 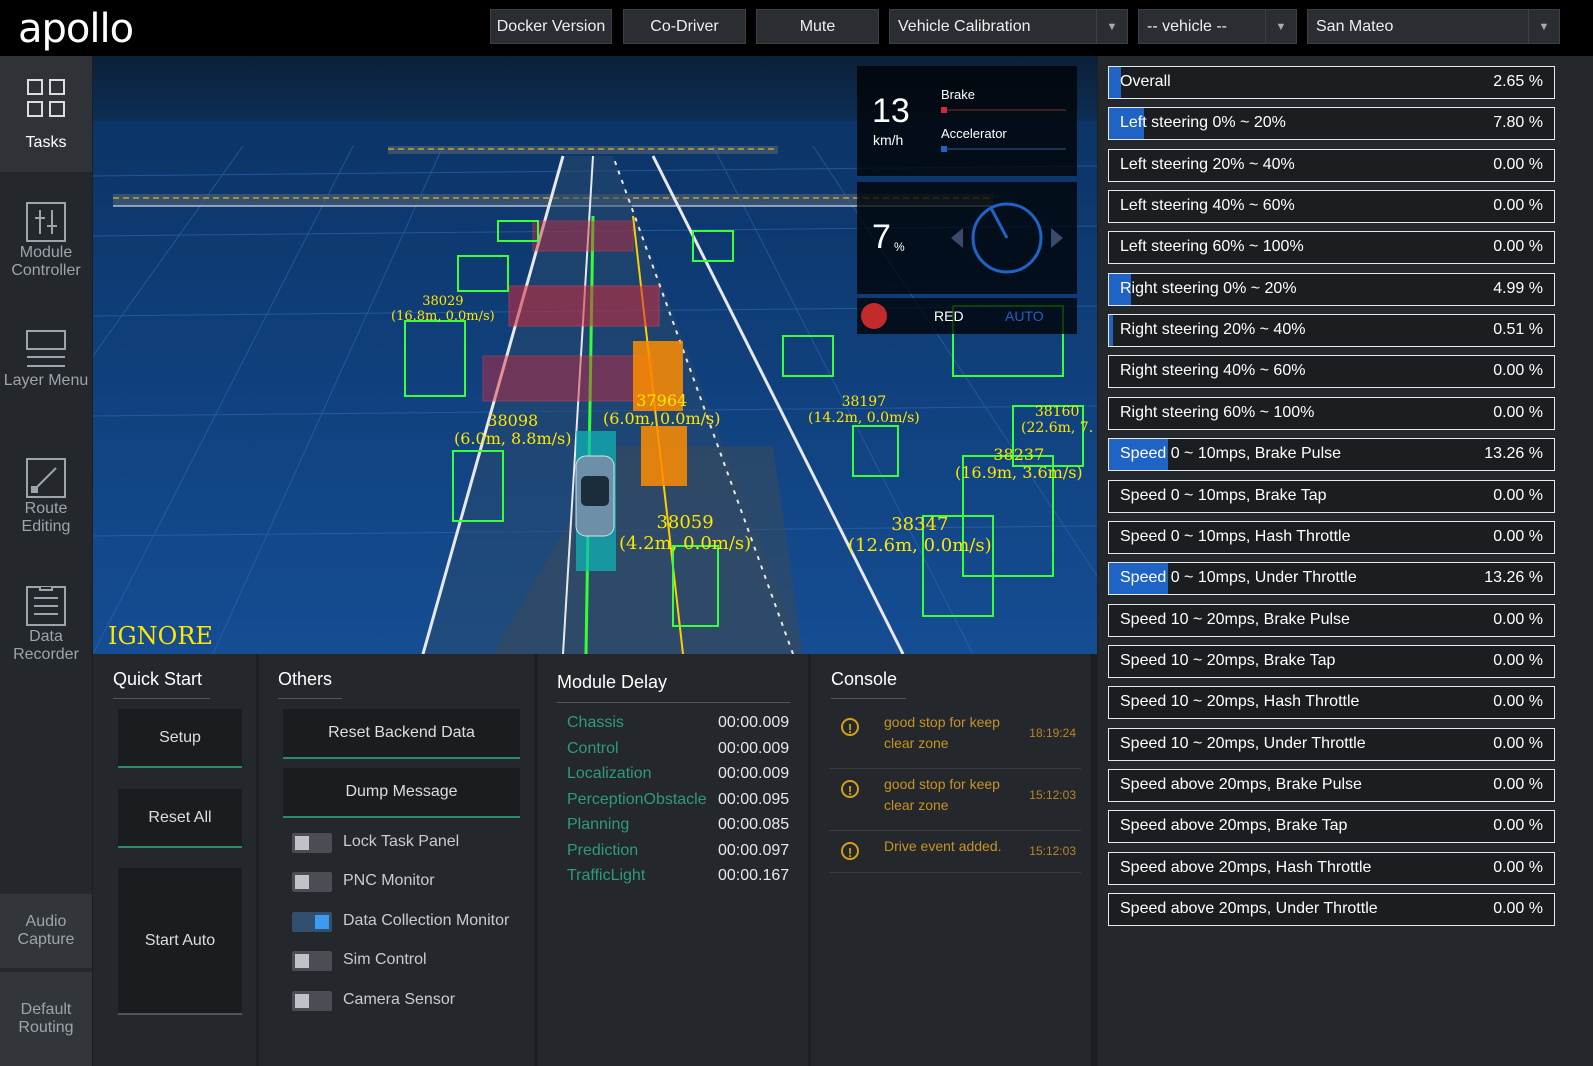 I want to click on progress-row-label: Right steering 20% ~ 40%, so click(x=1213, y=329).